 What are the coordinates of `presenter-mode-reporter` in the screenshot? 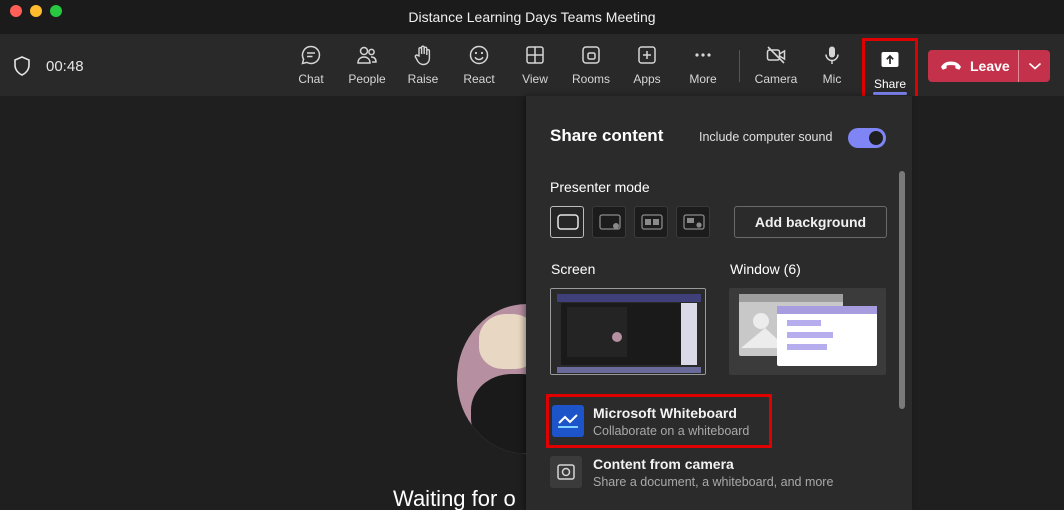 It's located at (693, 222).